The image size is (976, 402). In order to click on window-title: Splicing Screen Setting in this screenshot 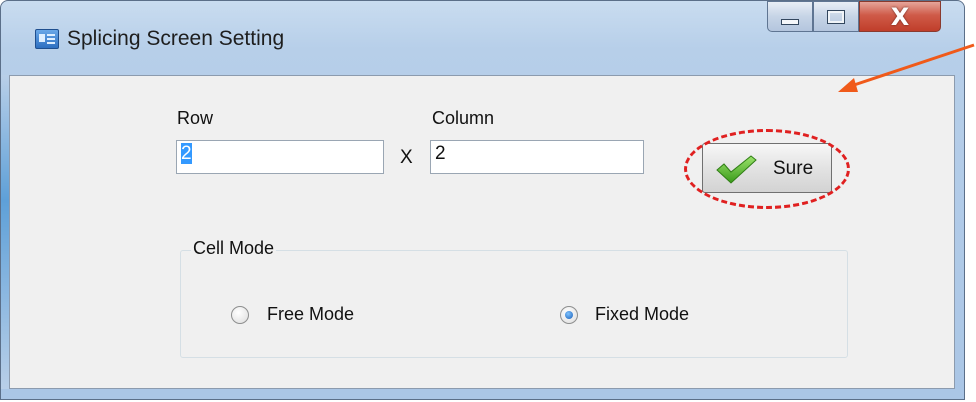, I will do `click(176, 38)`.